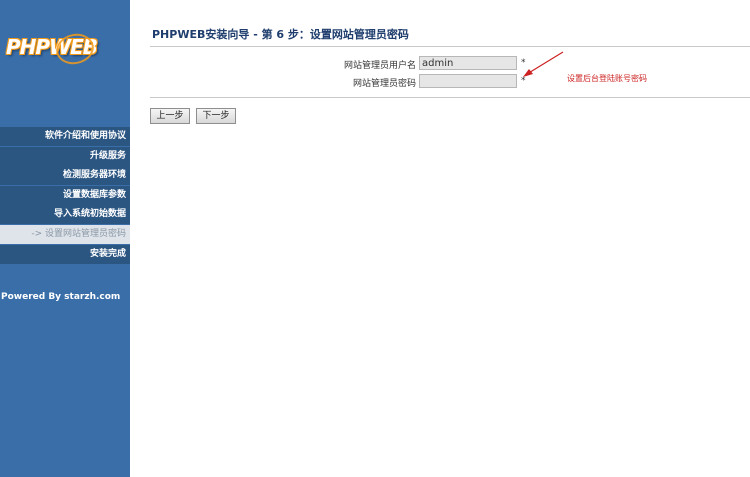  Describe the element at coordinates (65, 136) in the screenshot. I see `step-item-license: 软件介绍和使用协议` at that location.